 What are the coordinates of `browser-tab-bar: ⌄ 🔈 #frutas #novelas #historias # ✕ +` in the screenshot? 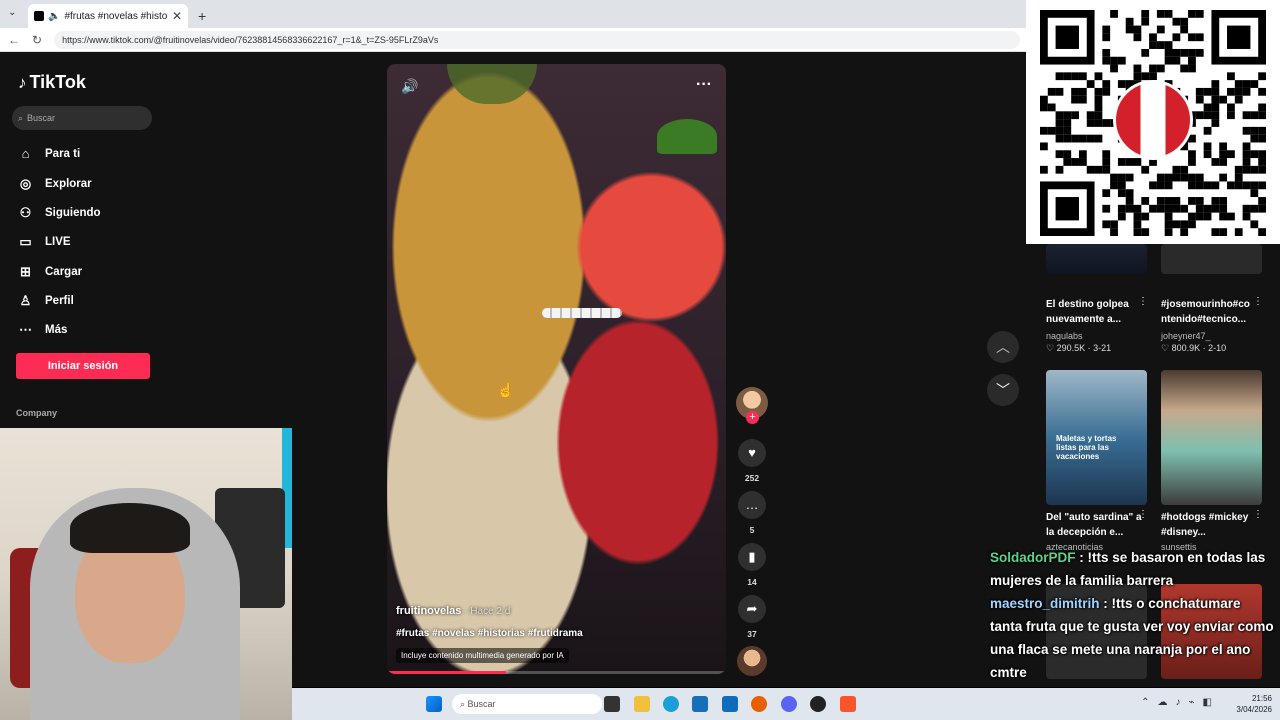 It's located at (515, 14).